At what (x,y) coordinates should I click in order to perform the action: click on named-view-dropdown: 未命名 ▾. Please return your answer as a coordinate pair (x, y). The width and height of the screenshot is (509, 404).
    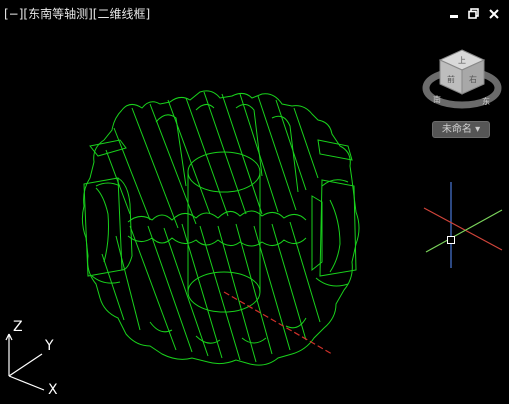
    Looking at the image, I should click on (461, 129).